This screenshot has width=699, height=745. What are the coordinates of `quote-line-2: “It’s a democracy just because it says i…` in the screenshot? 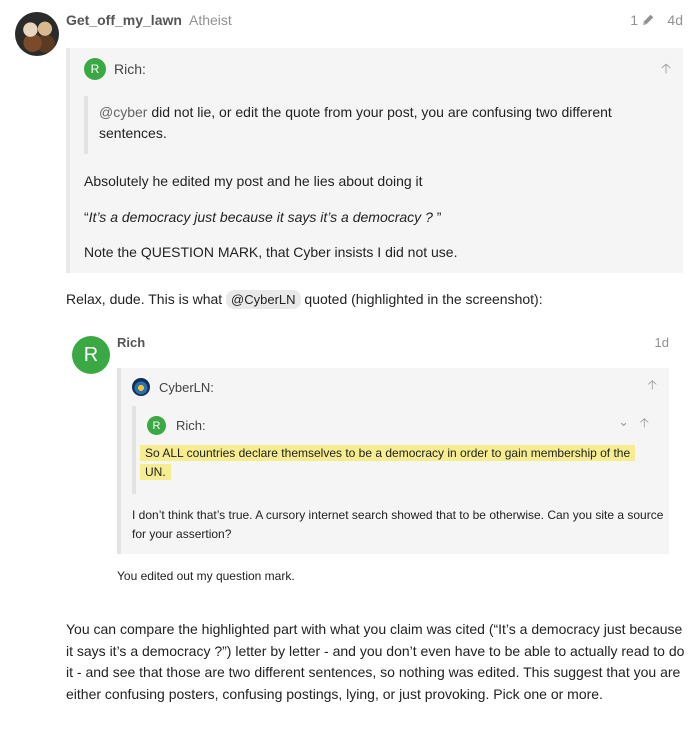 It's located at (262, 217).